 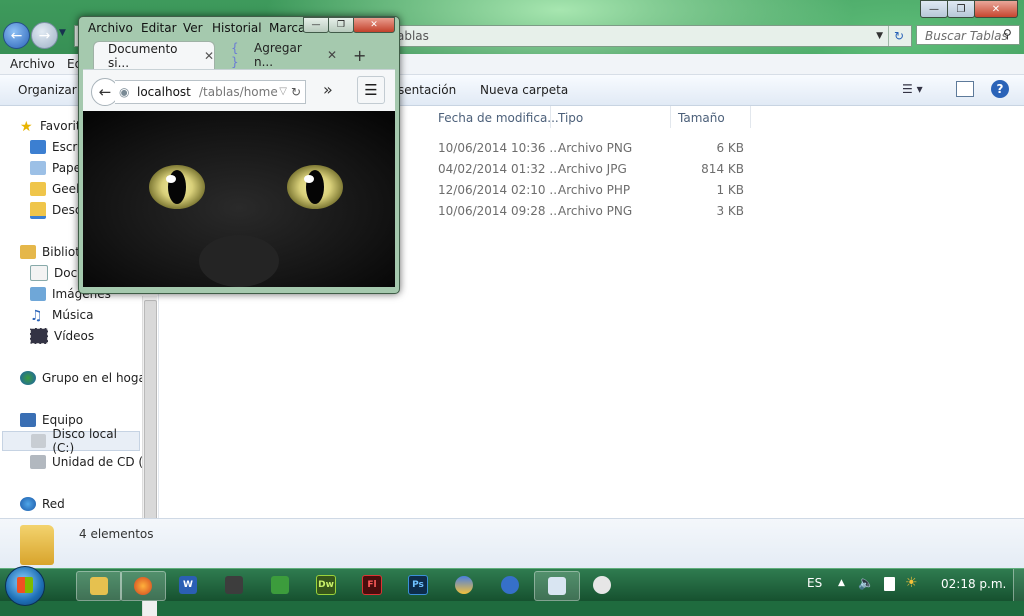 What do you see at coordinates (363, 55) in the screenshot?
I see `new-tab-button: +` at bounding box center [363, 55].